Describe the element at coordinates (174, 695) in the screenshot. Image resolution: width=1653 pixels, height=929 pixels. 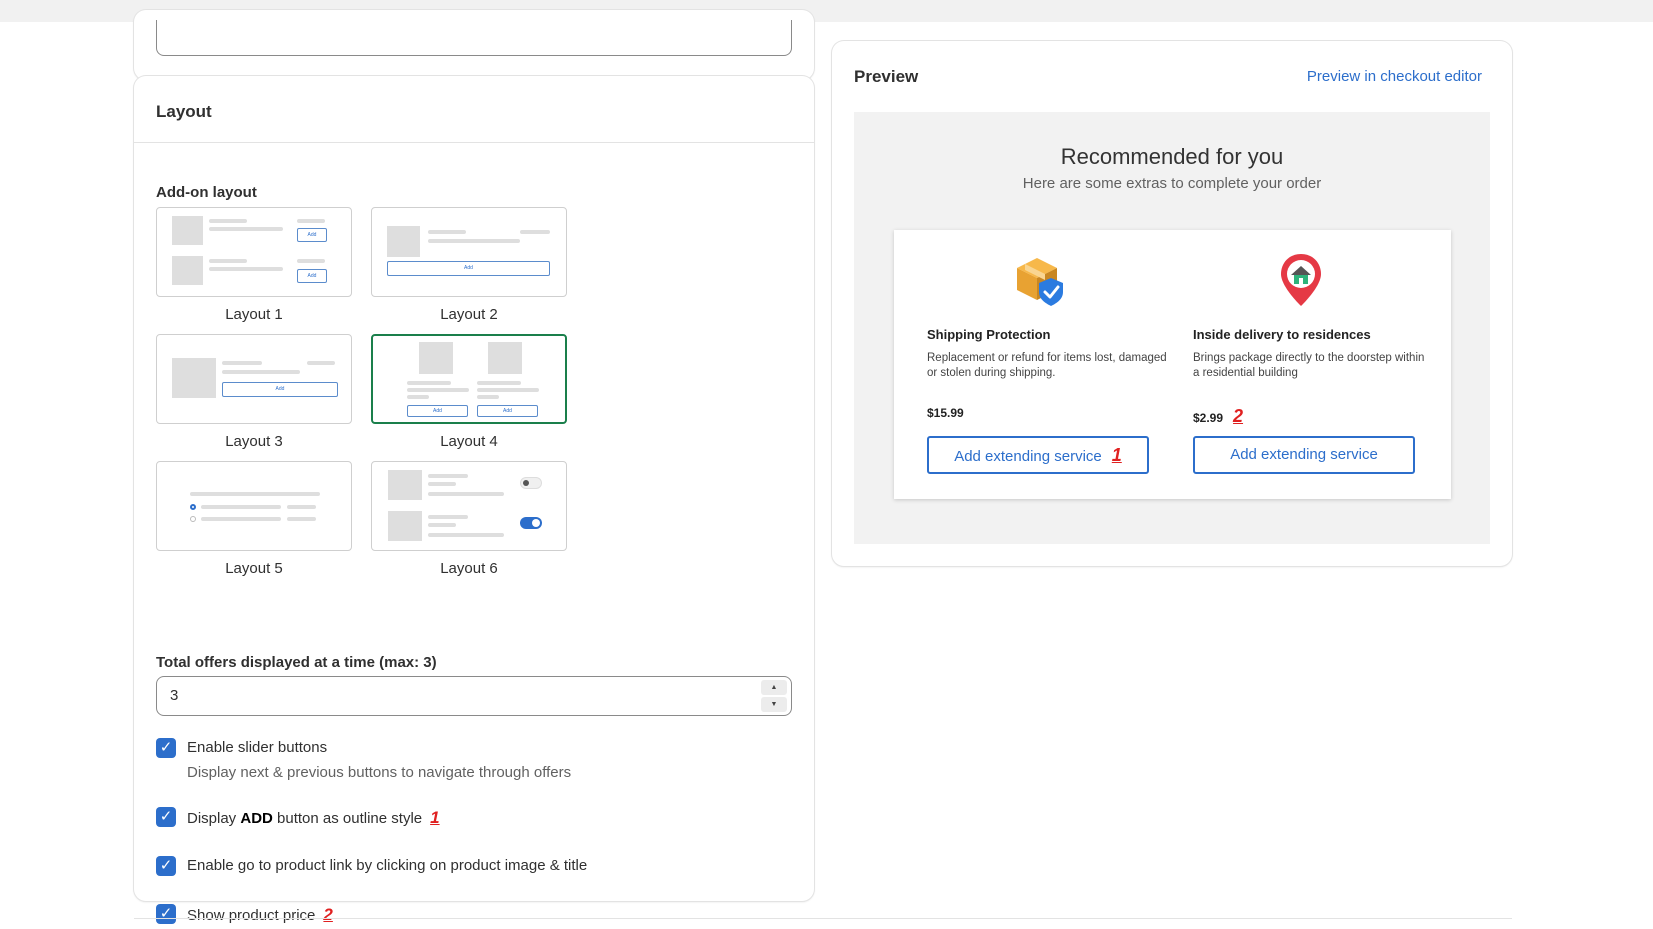
I see `total-offers-value: 3` at that location.